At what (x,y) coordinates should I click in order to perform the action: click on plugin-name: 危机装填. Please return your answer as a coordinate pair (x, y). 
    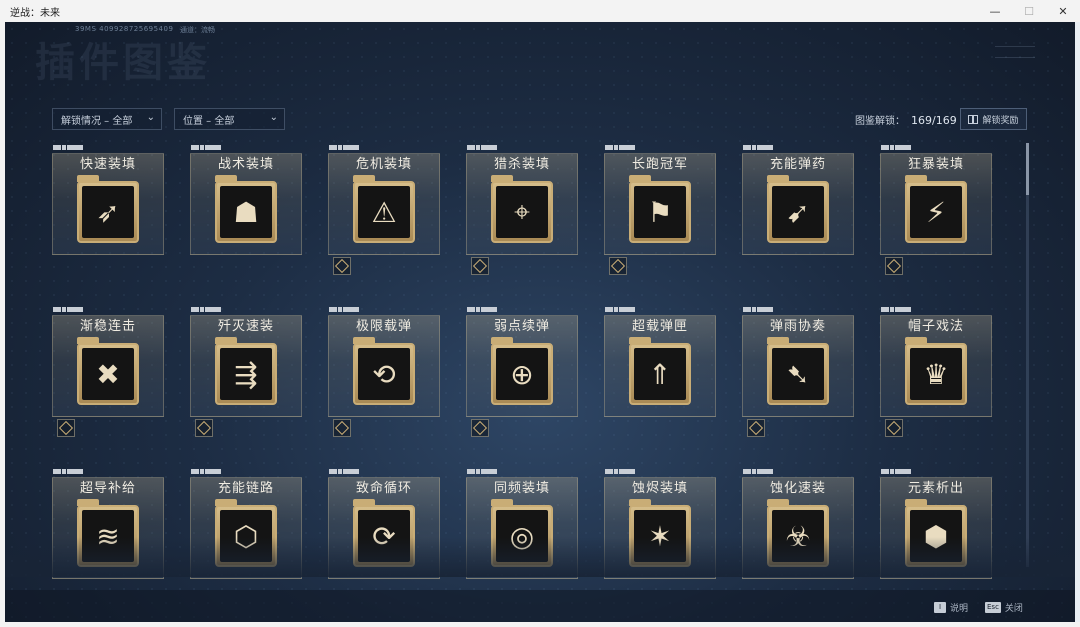
    Looking at the image, I should click on (383, 164).